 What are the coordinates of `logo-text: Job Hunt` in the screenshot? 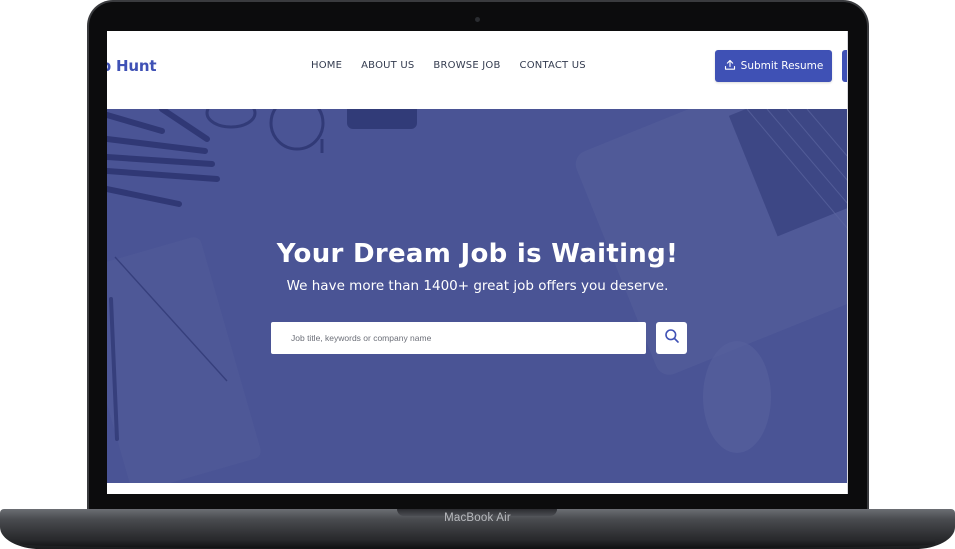 It's located at (132, 66).